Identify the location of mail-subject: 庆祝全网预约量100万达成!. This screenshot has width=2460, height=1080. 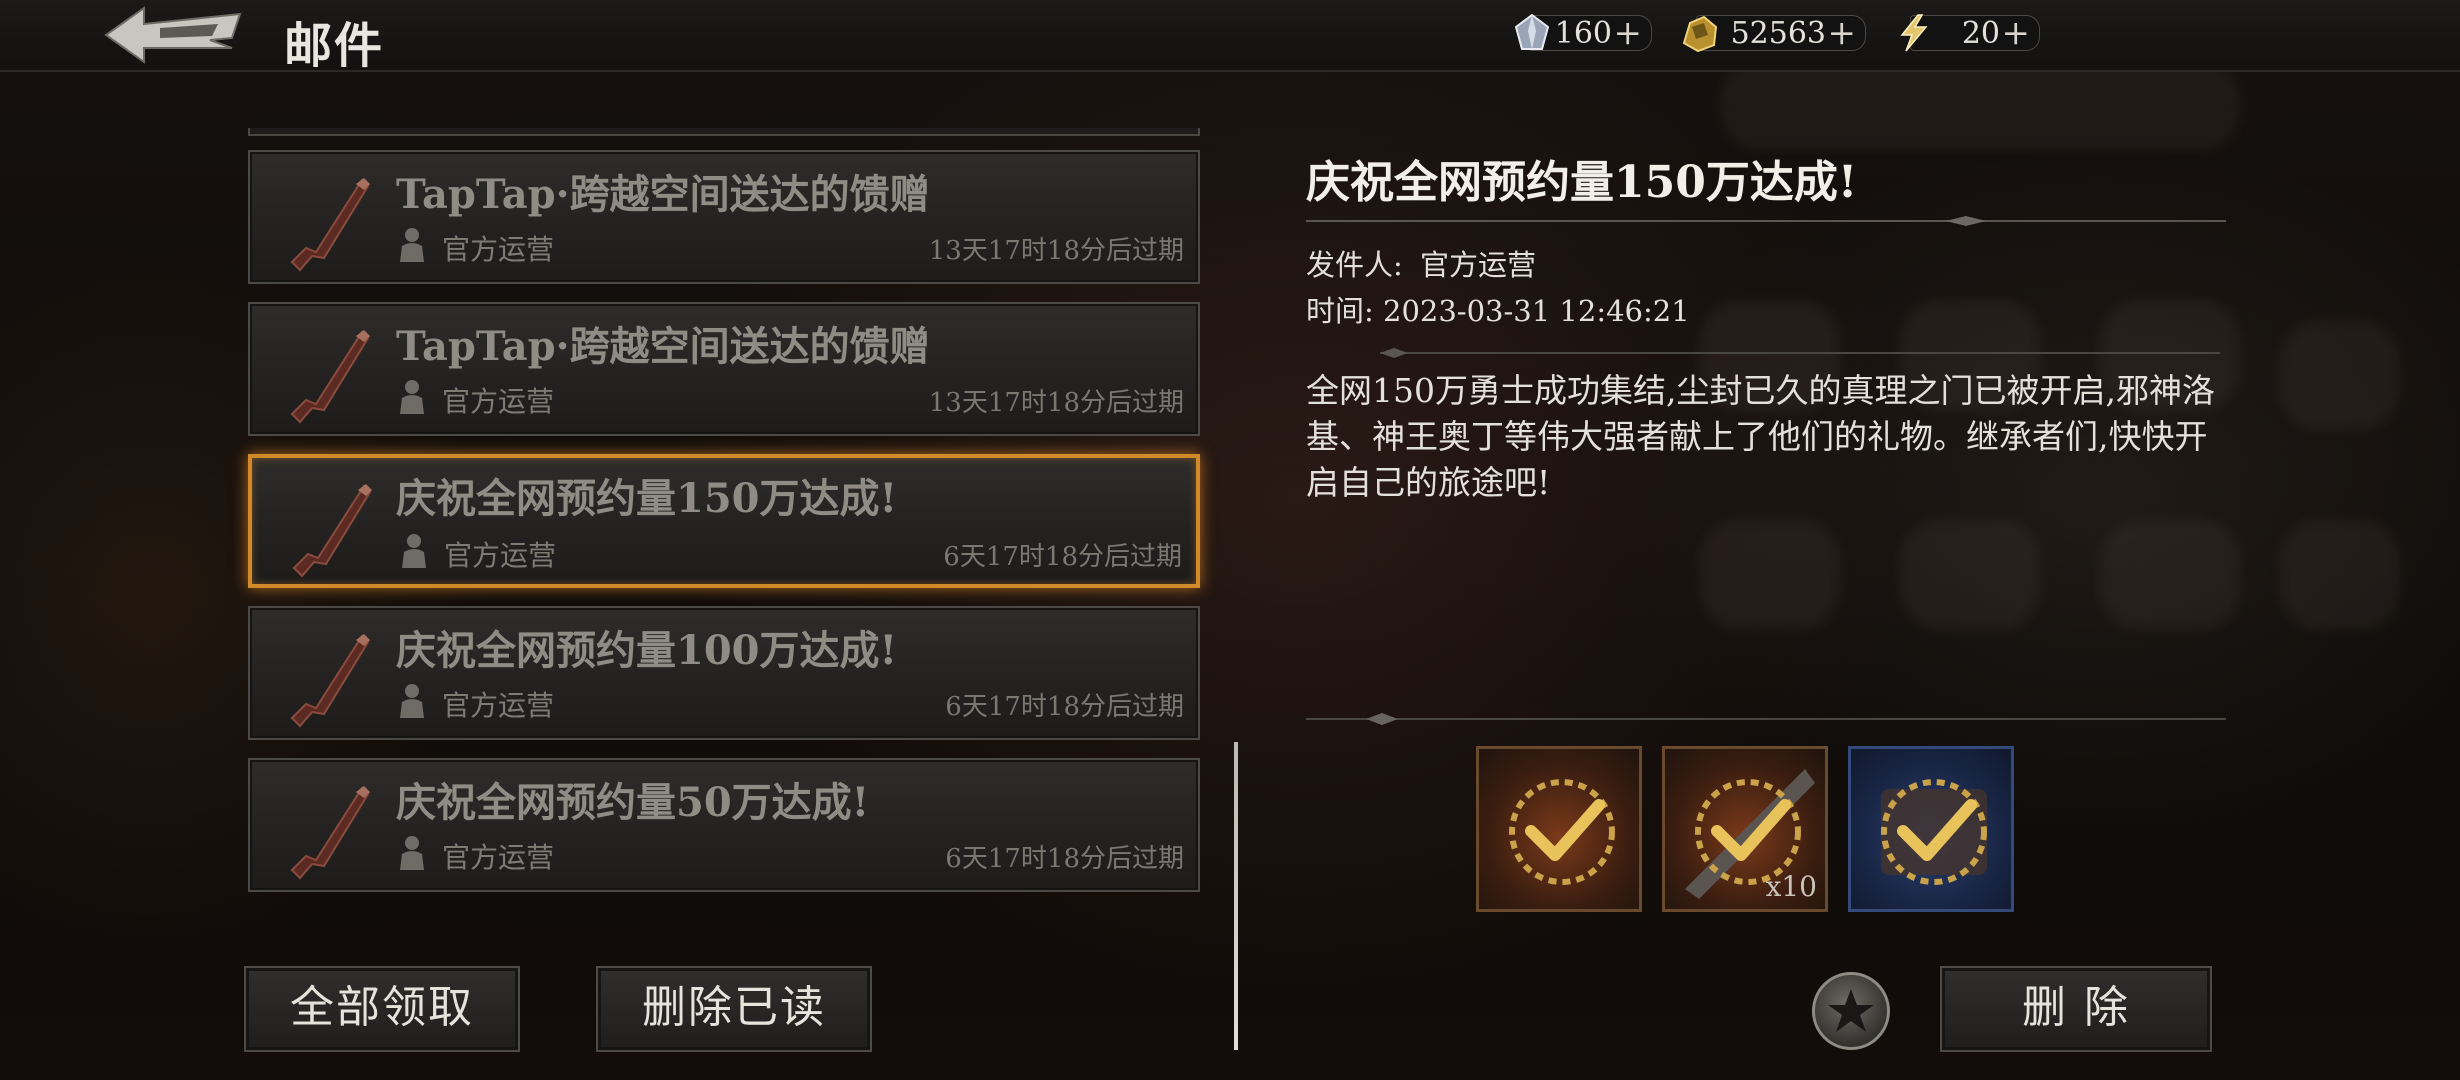
(647, 650).